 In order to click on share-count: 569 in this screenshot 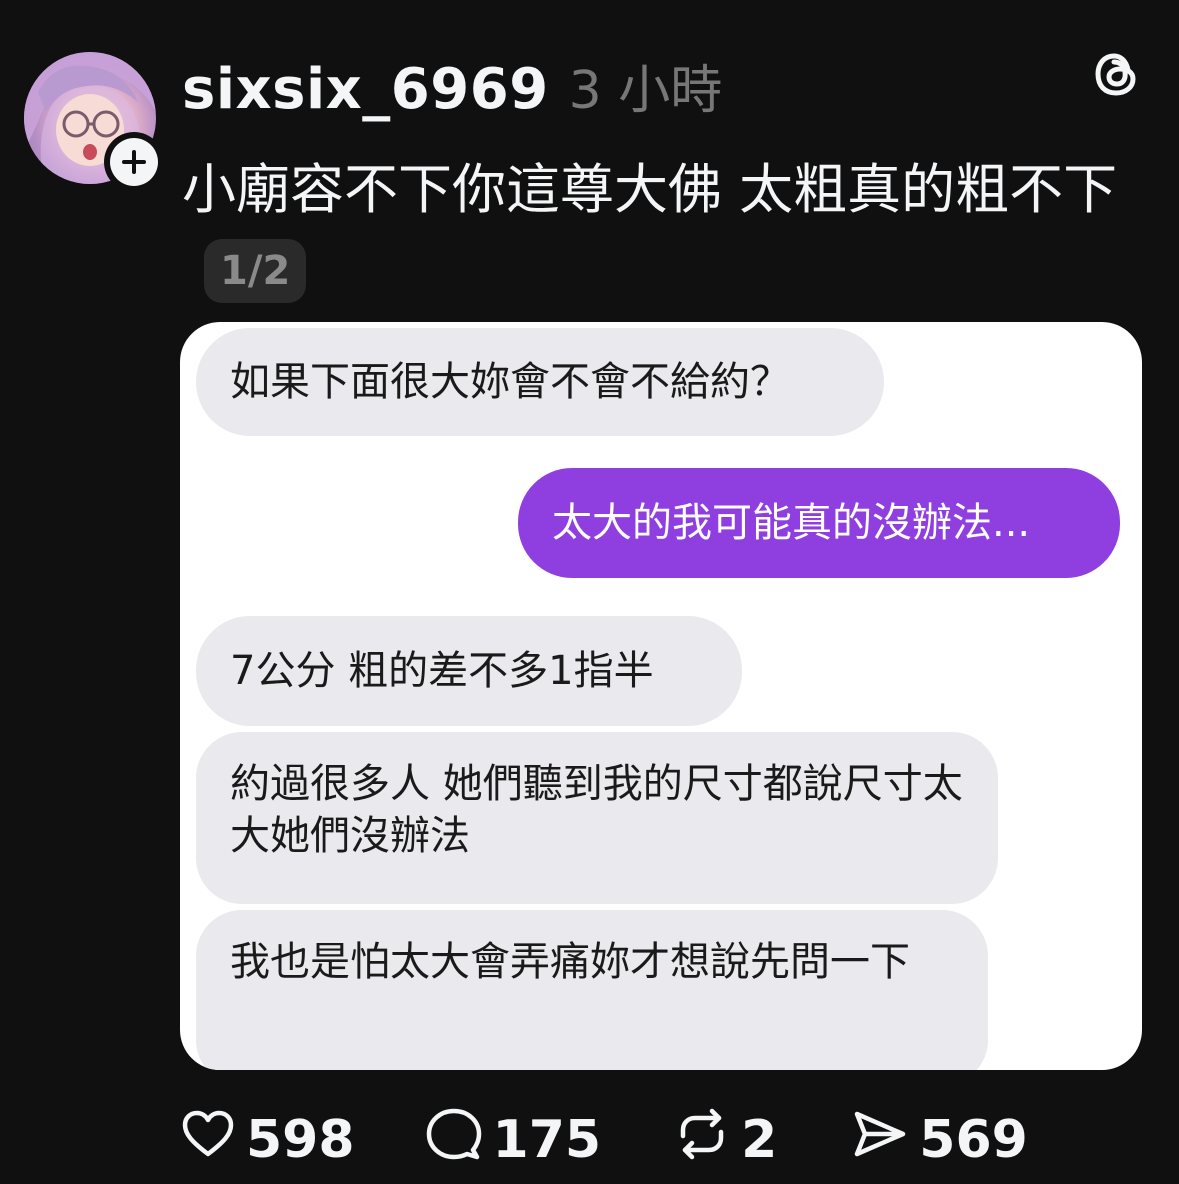, I will do `click(973, 1140)`.